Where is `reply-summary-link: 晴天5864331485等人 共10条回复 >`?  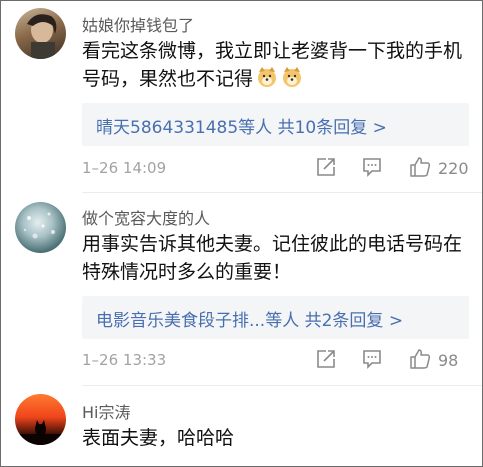
reply-summary-link: 晴天5864331485等人 共10条回复 > is located at coordinates (241, 125).